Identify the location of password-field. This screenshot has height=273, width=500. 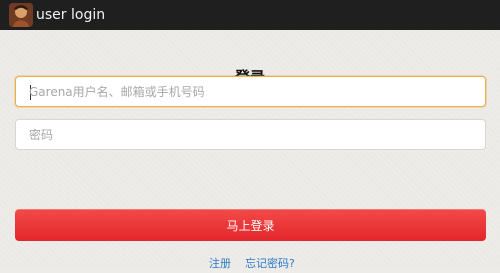
(250, 134).